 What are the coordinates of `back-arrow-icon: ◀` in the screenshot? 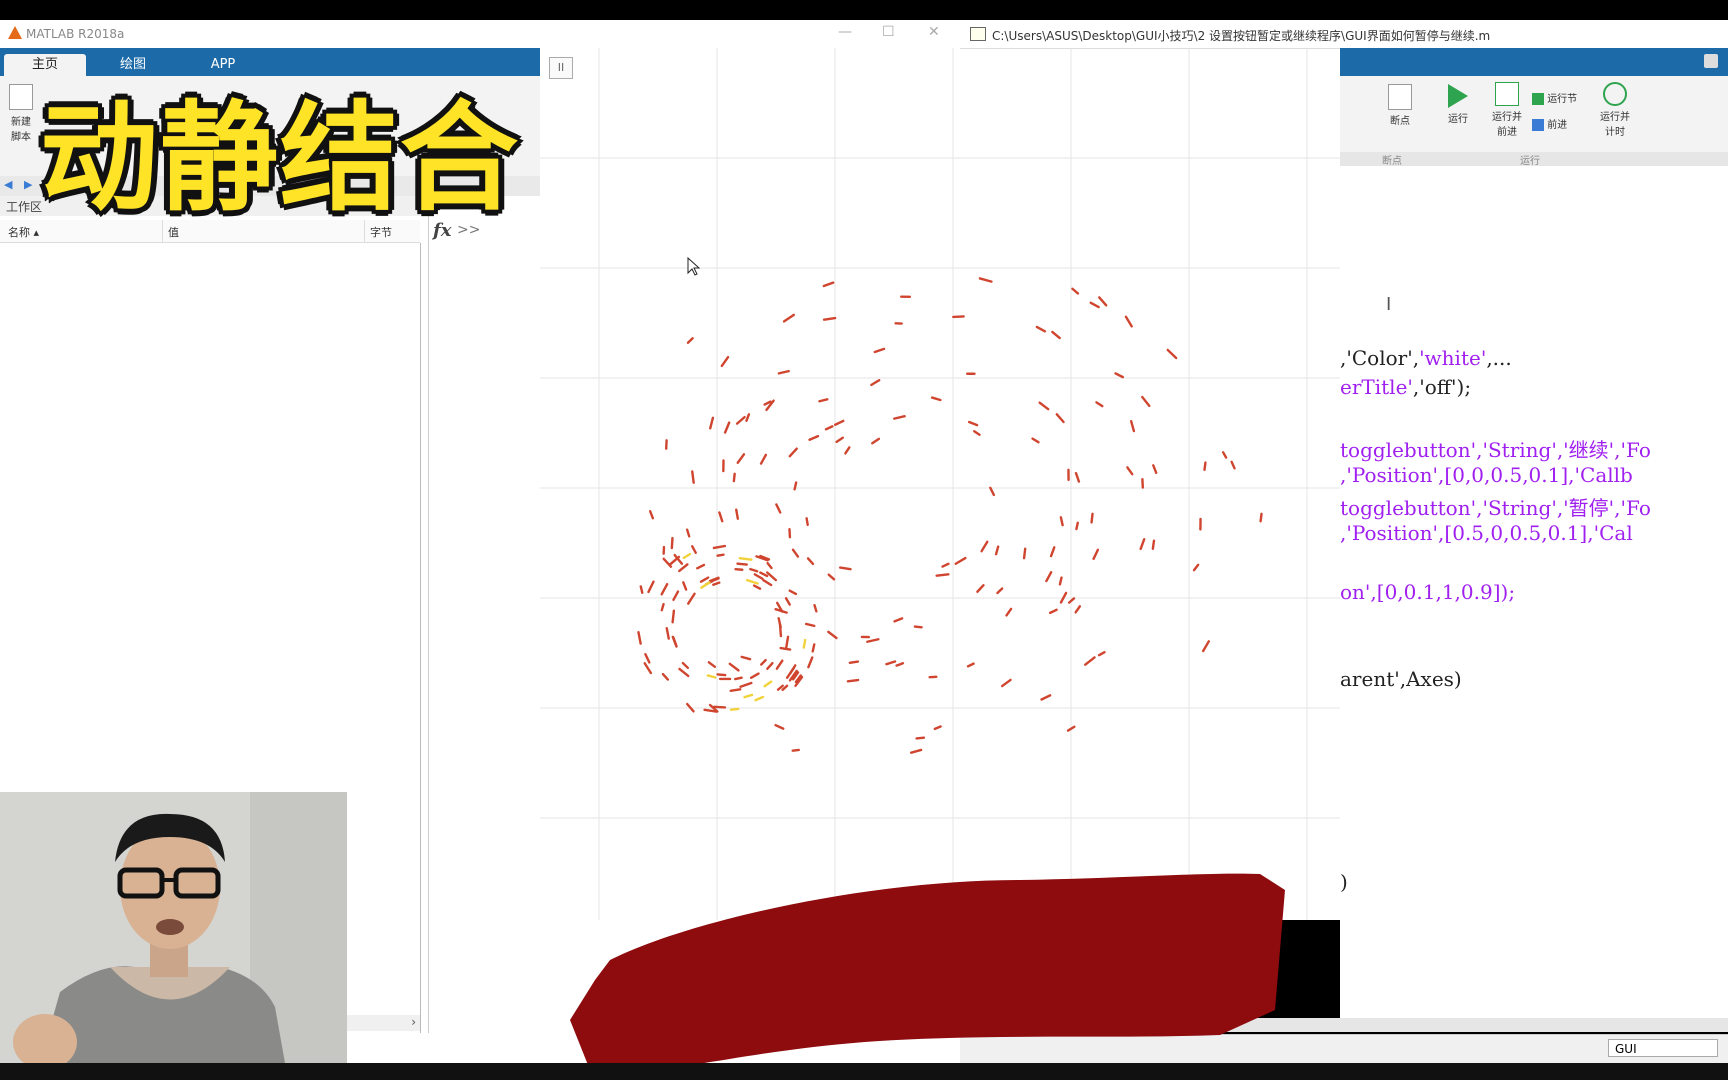 It's located at (8, 184).